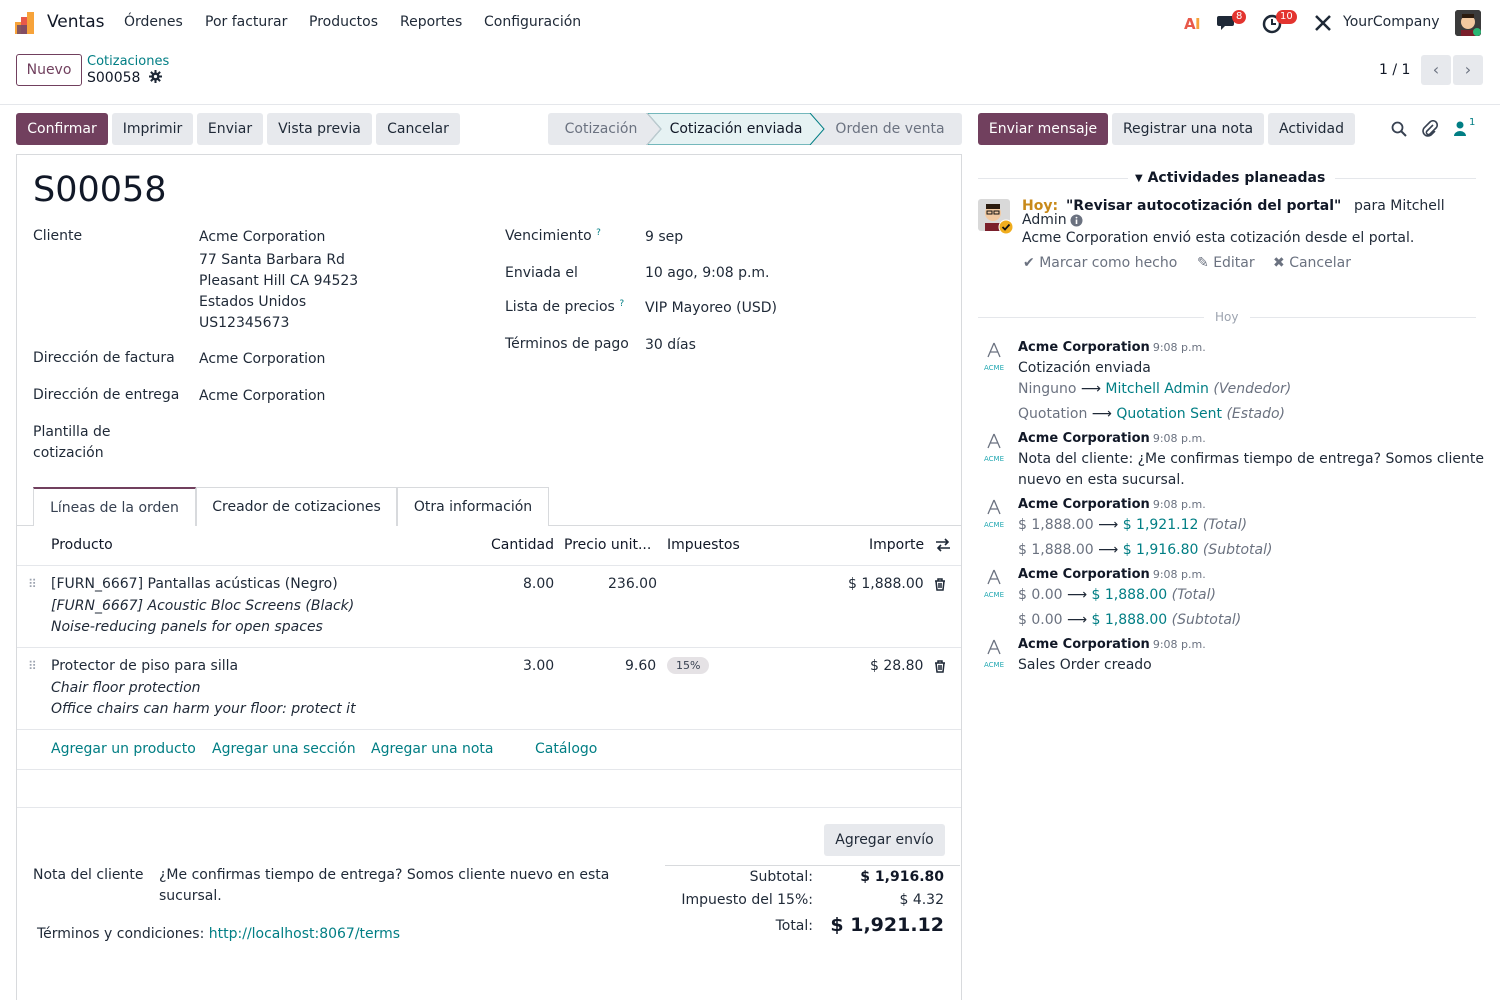  I want to click on line-description: Noise-reducing panels for open spaces, so click(187, 627).